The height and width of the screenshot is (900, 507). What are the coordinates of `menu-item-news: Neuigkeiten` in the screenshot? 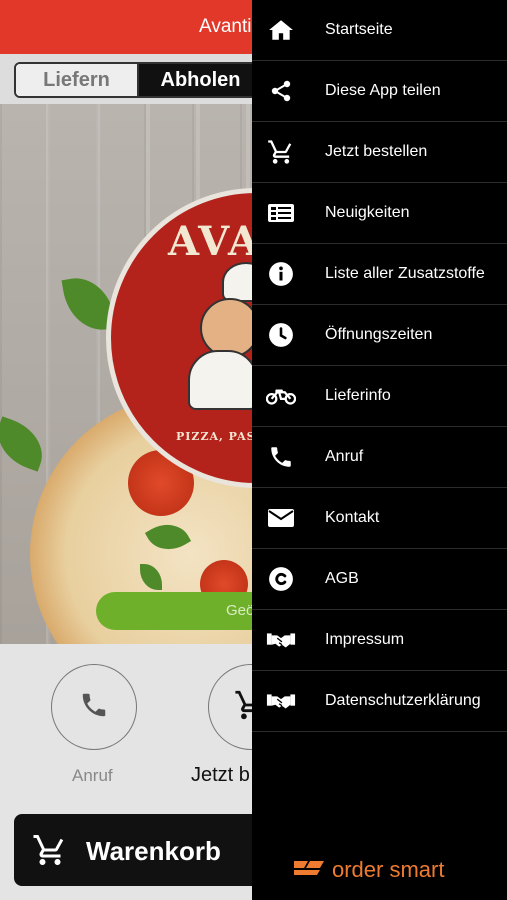 It's located at (379, 213).